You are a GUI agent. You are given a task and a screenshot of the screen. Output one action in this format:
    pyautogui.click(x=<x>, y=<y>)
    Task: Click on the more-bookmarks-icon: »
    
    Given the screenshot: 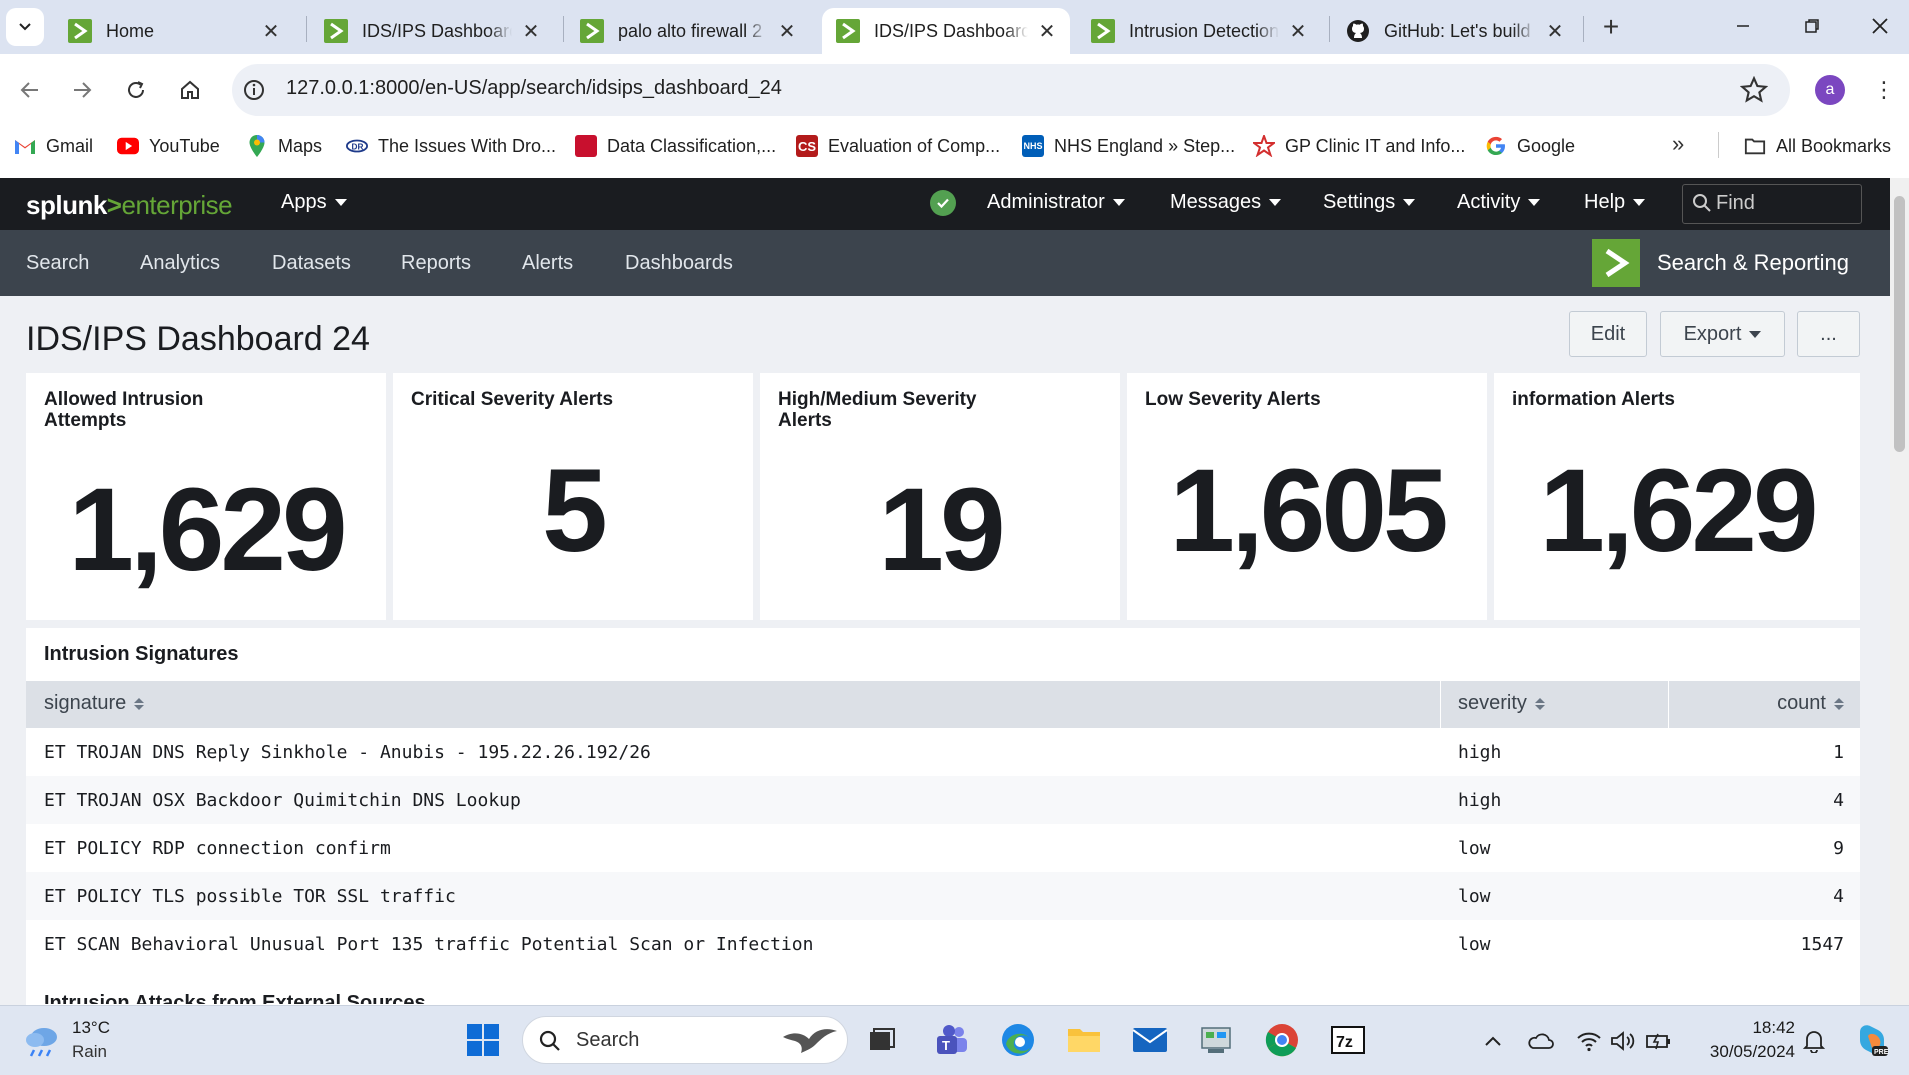 What is the action you would take?
    pyautogui.click(x=1678, y=144)
    